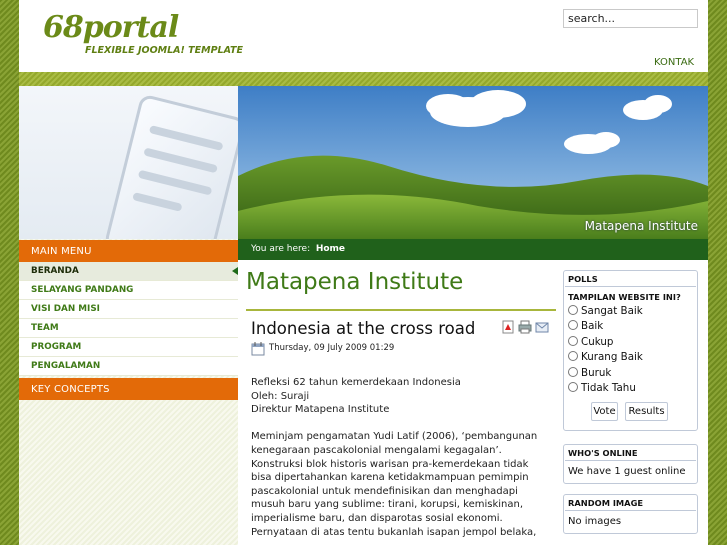  I want to click on poll-option-label: Buruk, so click(596, 372).